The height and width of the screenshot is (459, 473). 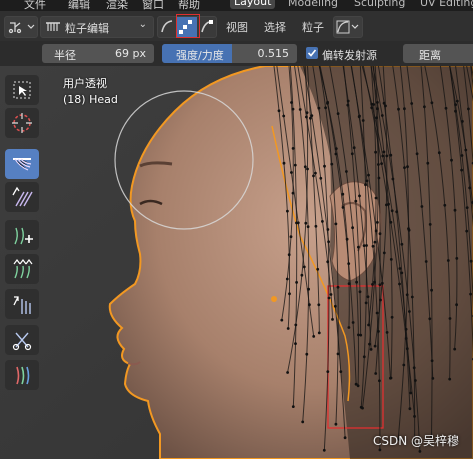 I want to click on workspace-tab-layout: Layout, so click(x=253, y=4).